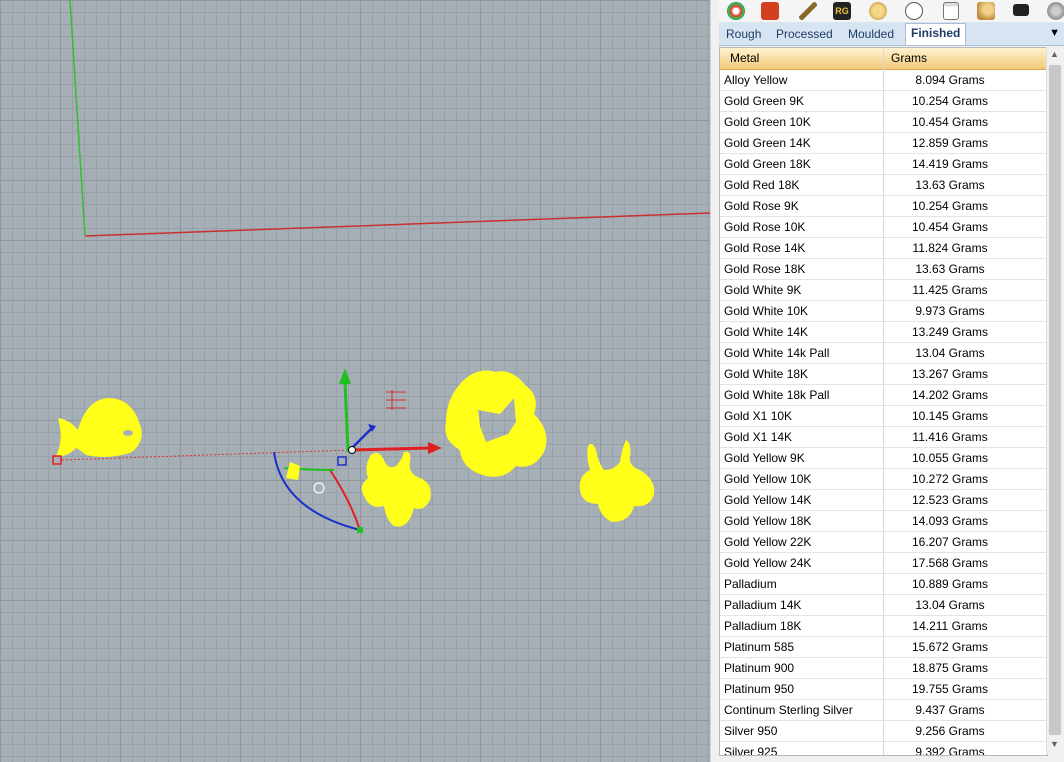 The width and height of the screenshot is (1064, 762). Describe the element at coordinates (883, 353) in the screenshot. I see `table-row: Gold White 14k Pall 13.04 Grams` at that location.